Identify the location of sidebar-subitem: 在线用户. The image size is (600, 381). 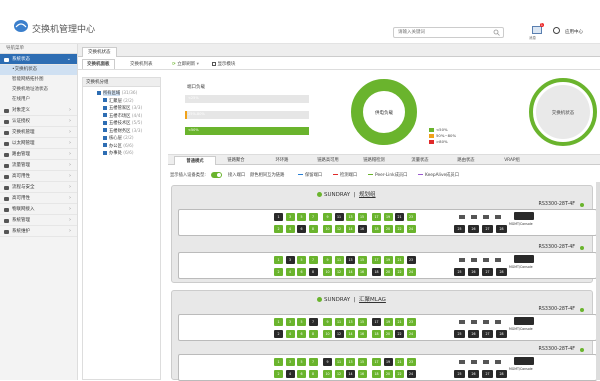
(38, 100).